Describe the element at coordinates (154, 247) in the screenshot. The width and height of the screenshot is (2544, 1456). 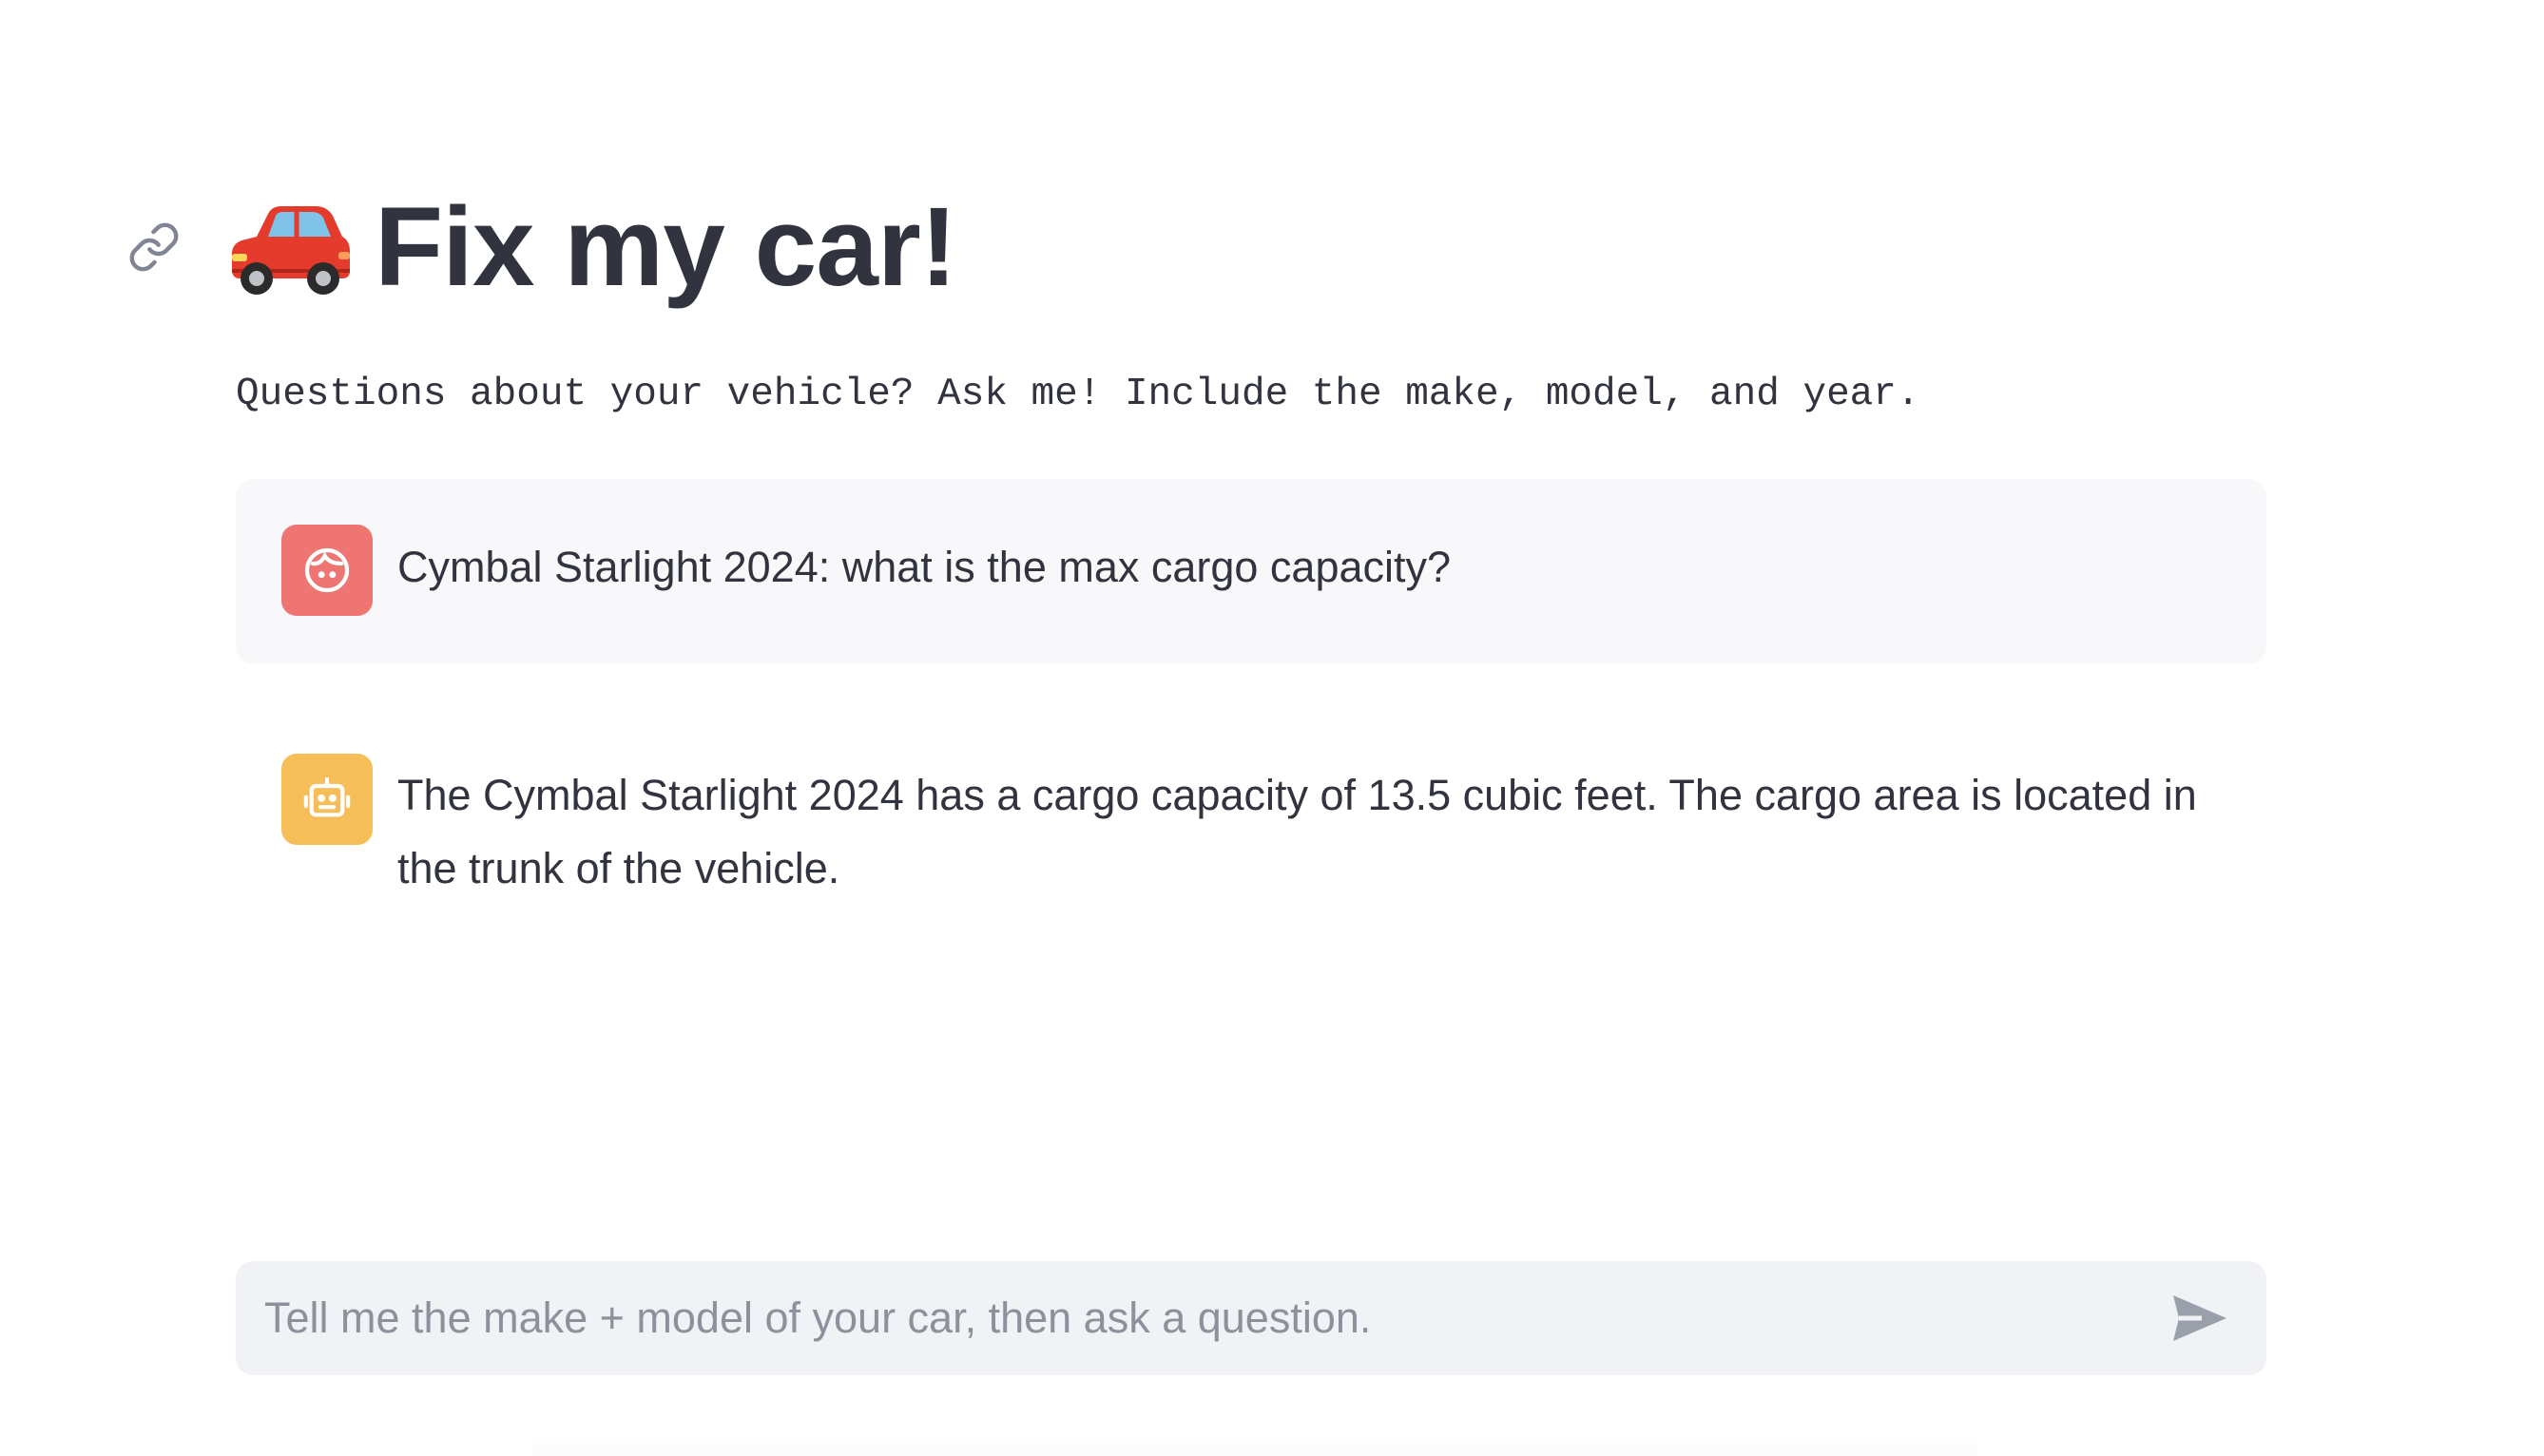
I see `link-icon` at that location.